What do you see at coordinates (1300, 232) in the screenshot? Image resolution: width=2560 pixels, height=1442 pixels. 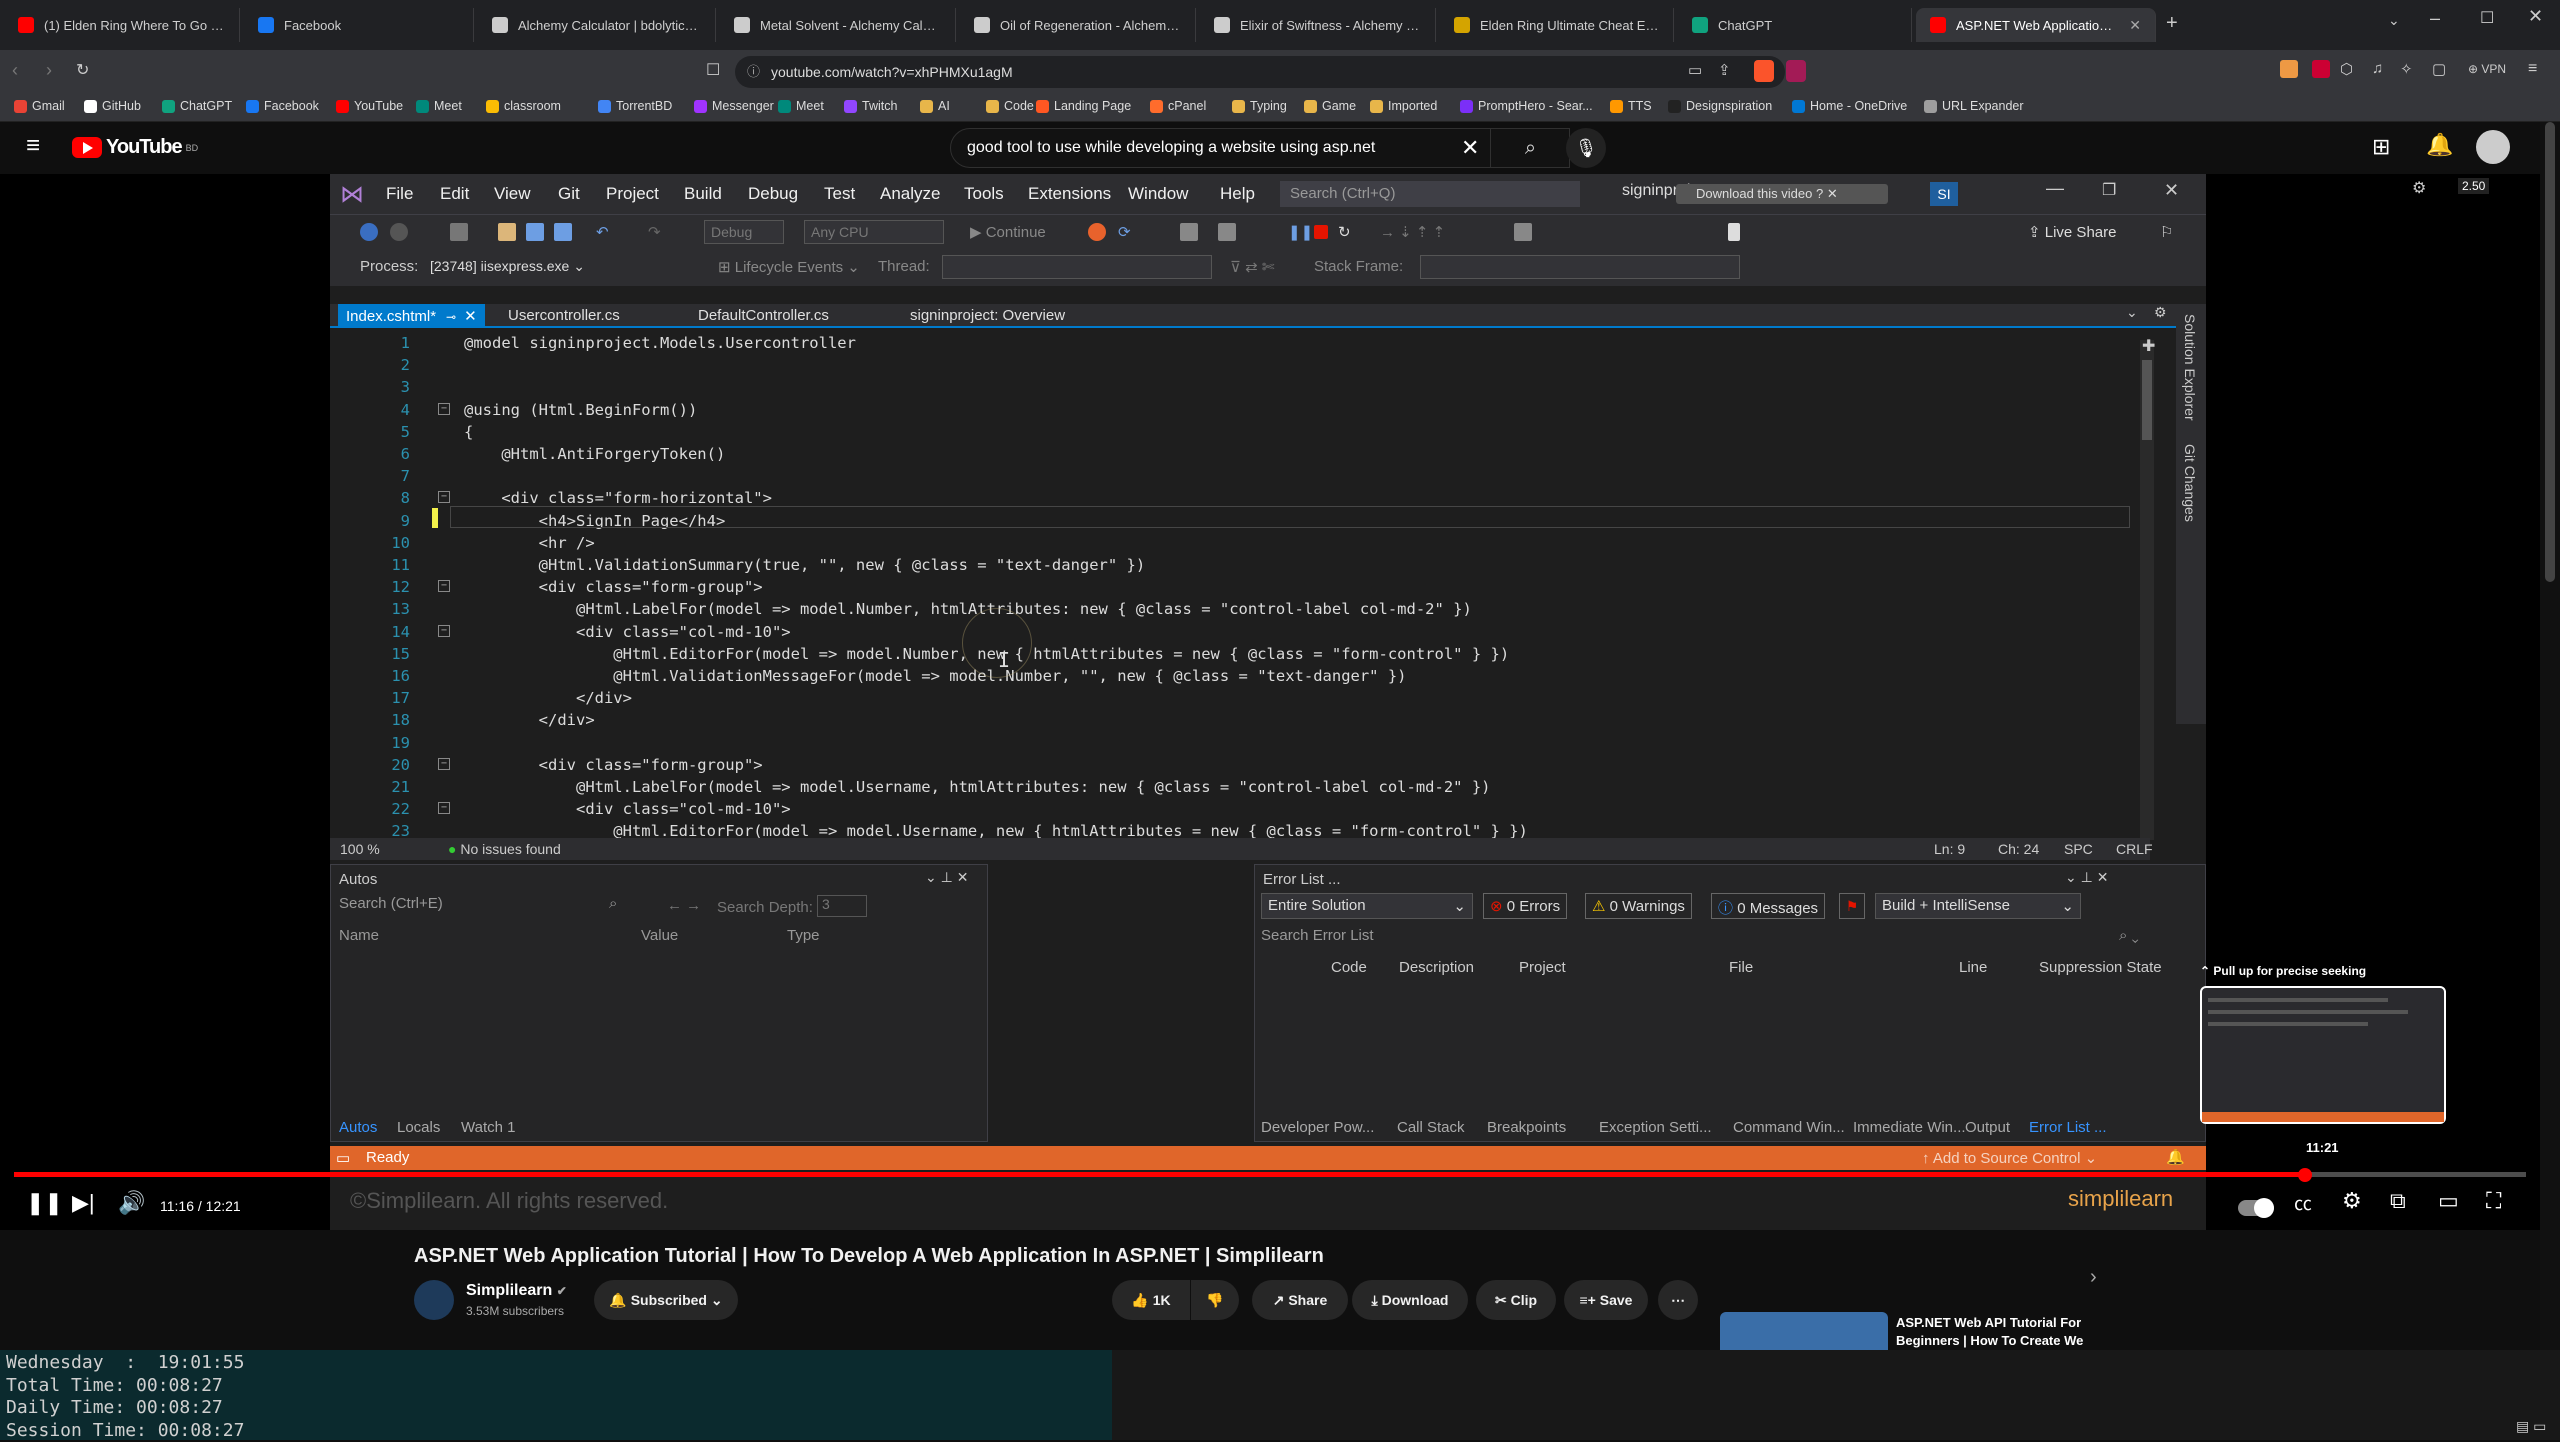 I see `pause-icon: ❚❚` at bounding box center [1300, 232].